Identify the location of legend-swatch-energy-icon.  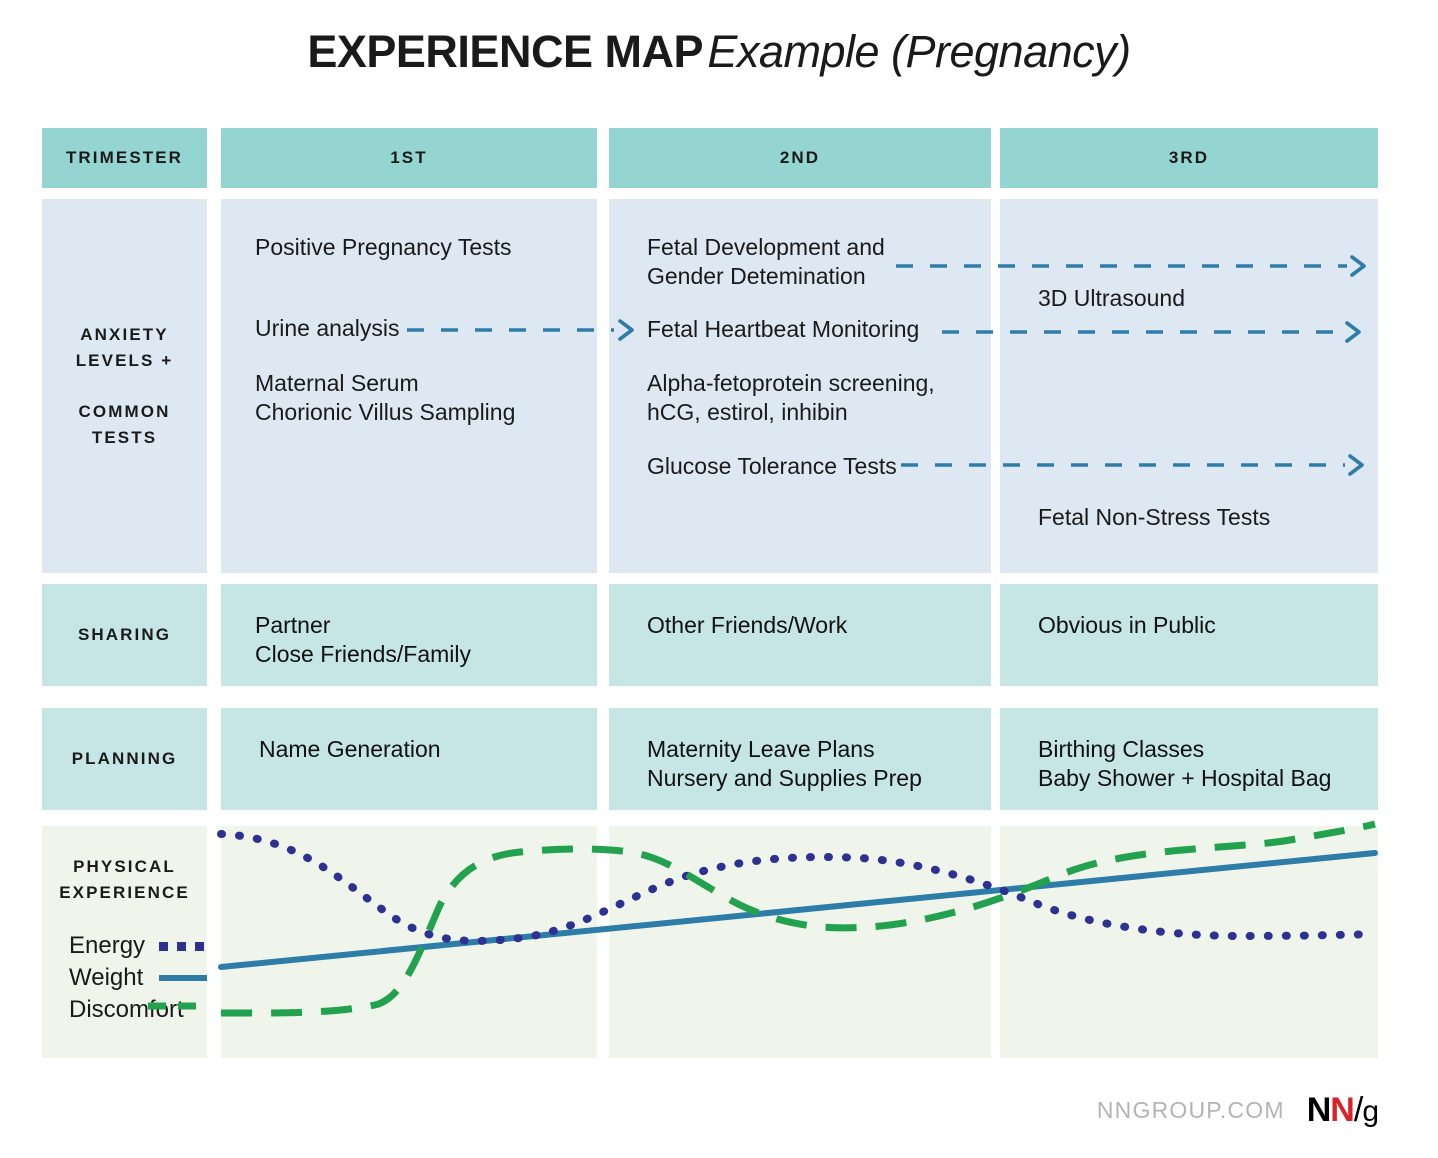
(182, 946).